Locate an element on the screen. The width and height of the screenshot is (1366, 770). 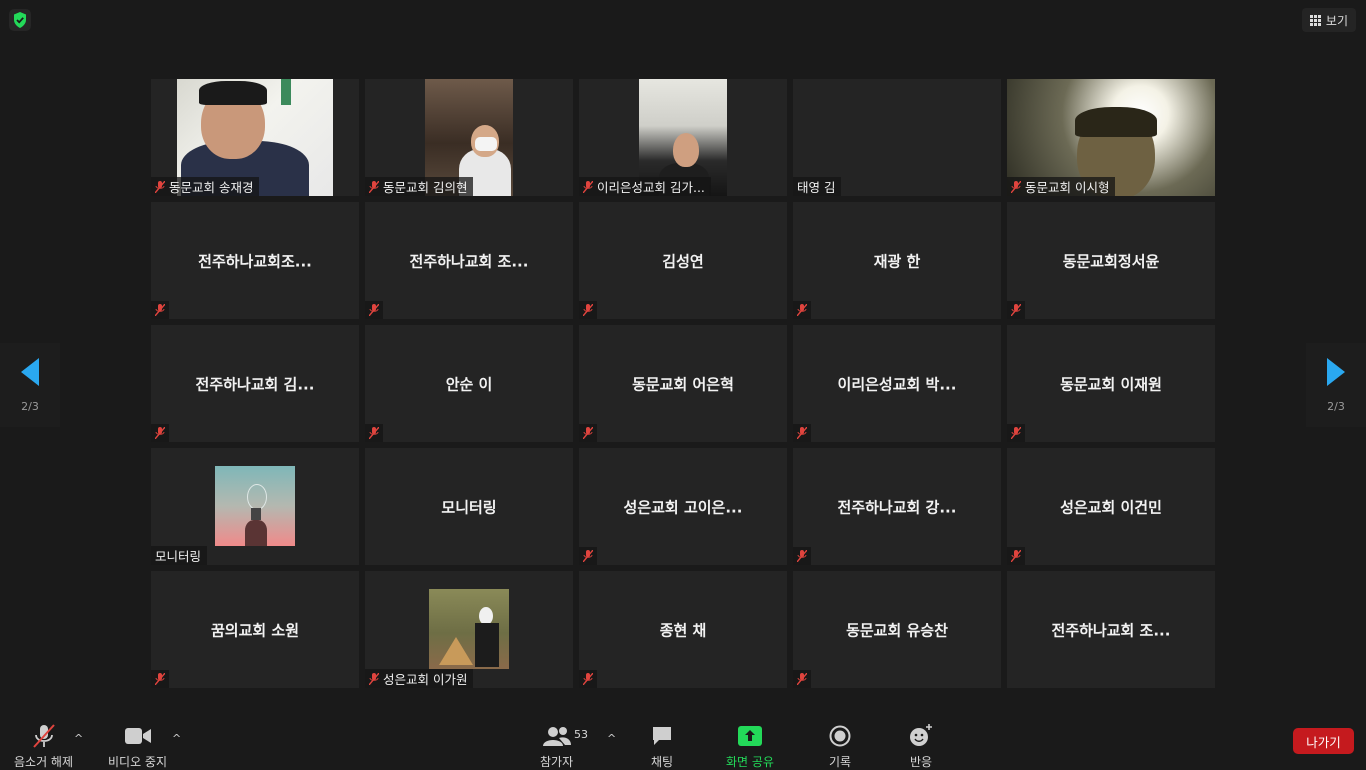
unmute-button: 음소거 해제 is located at coordinates (43, 747).